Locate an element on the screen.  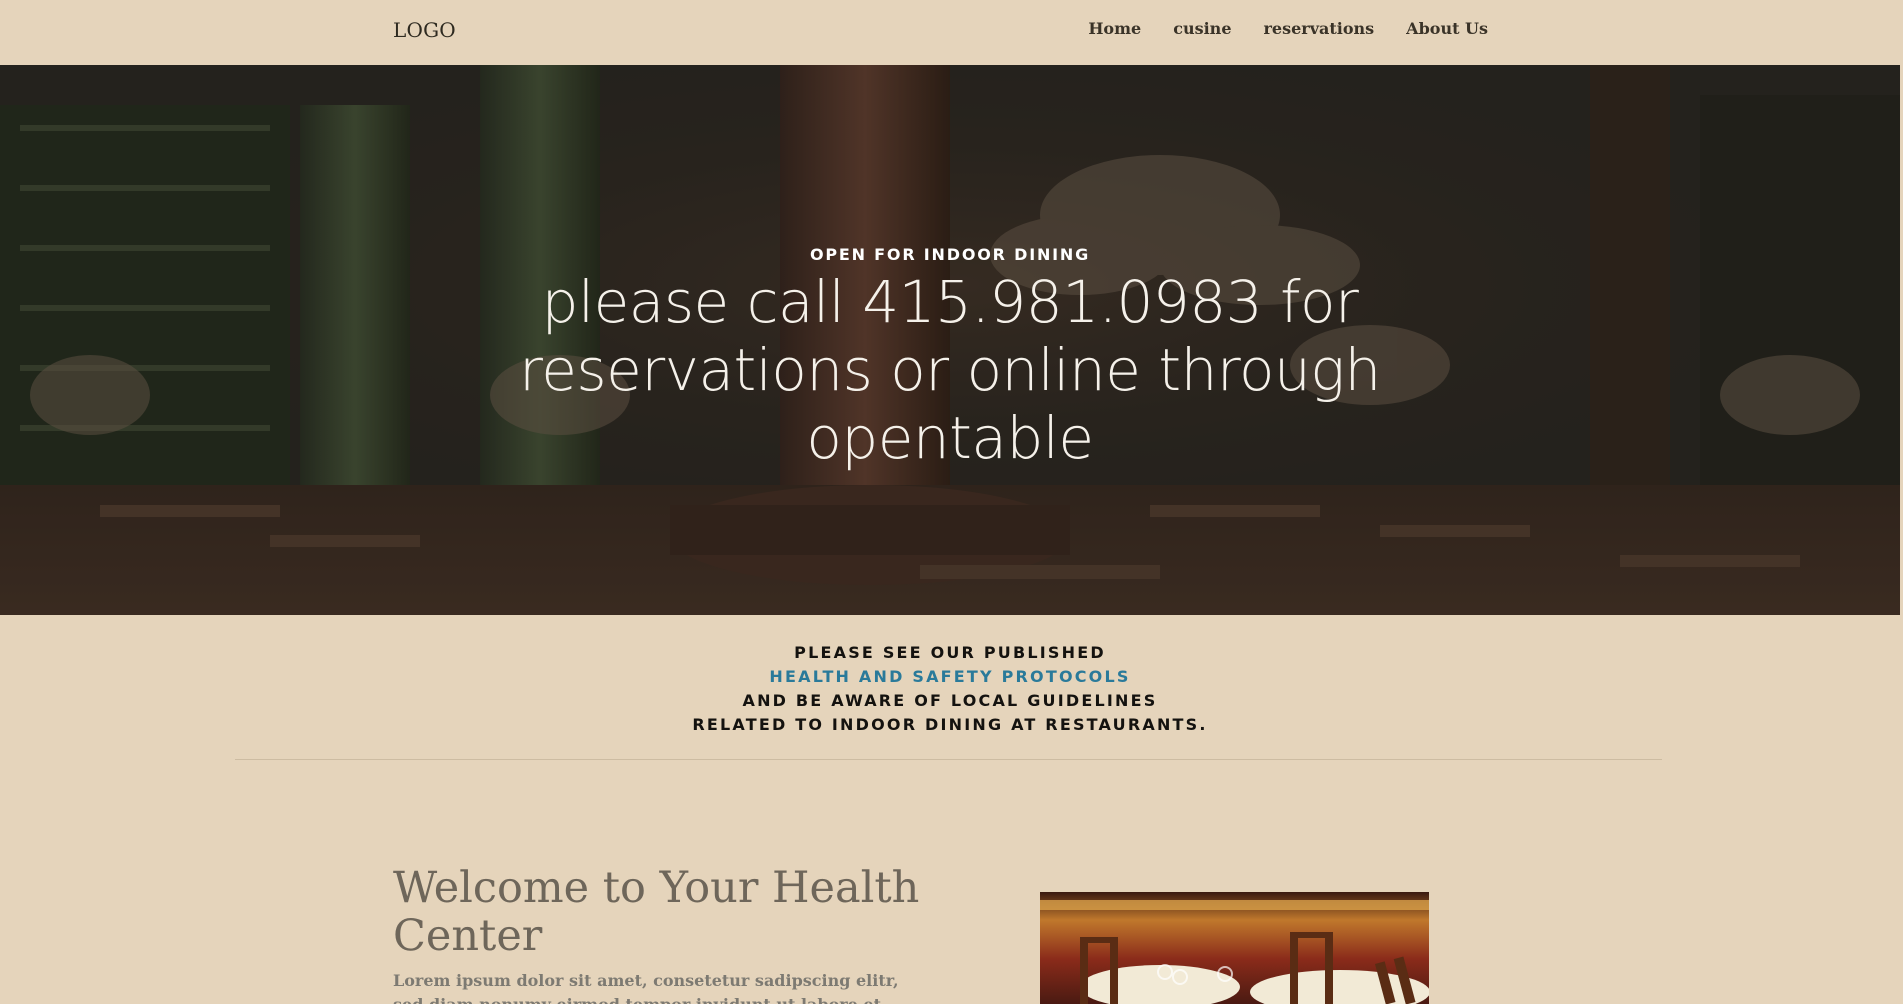
notice-line-1: PLEASE SEE OUR PUBLISHED is located at coordinates (950, 652).